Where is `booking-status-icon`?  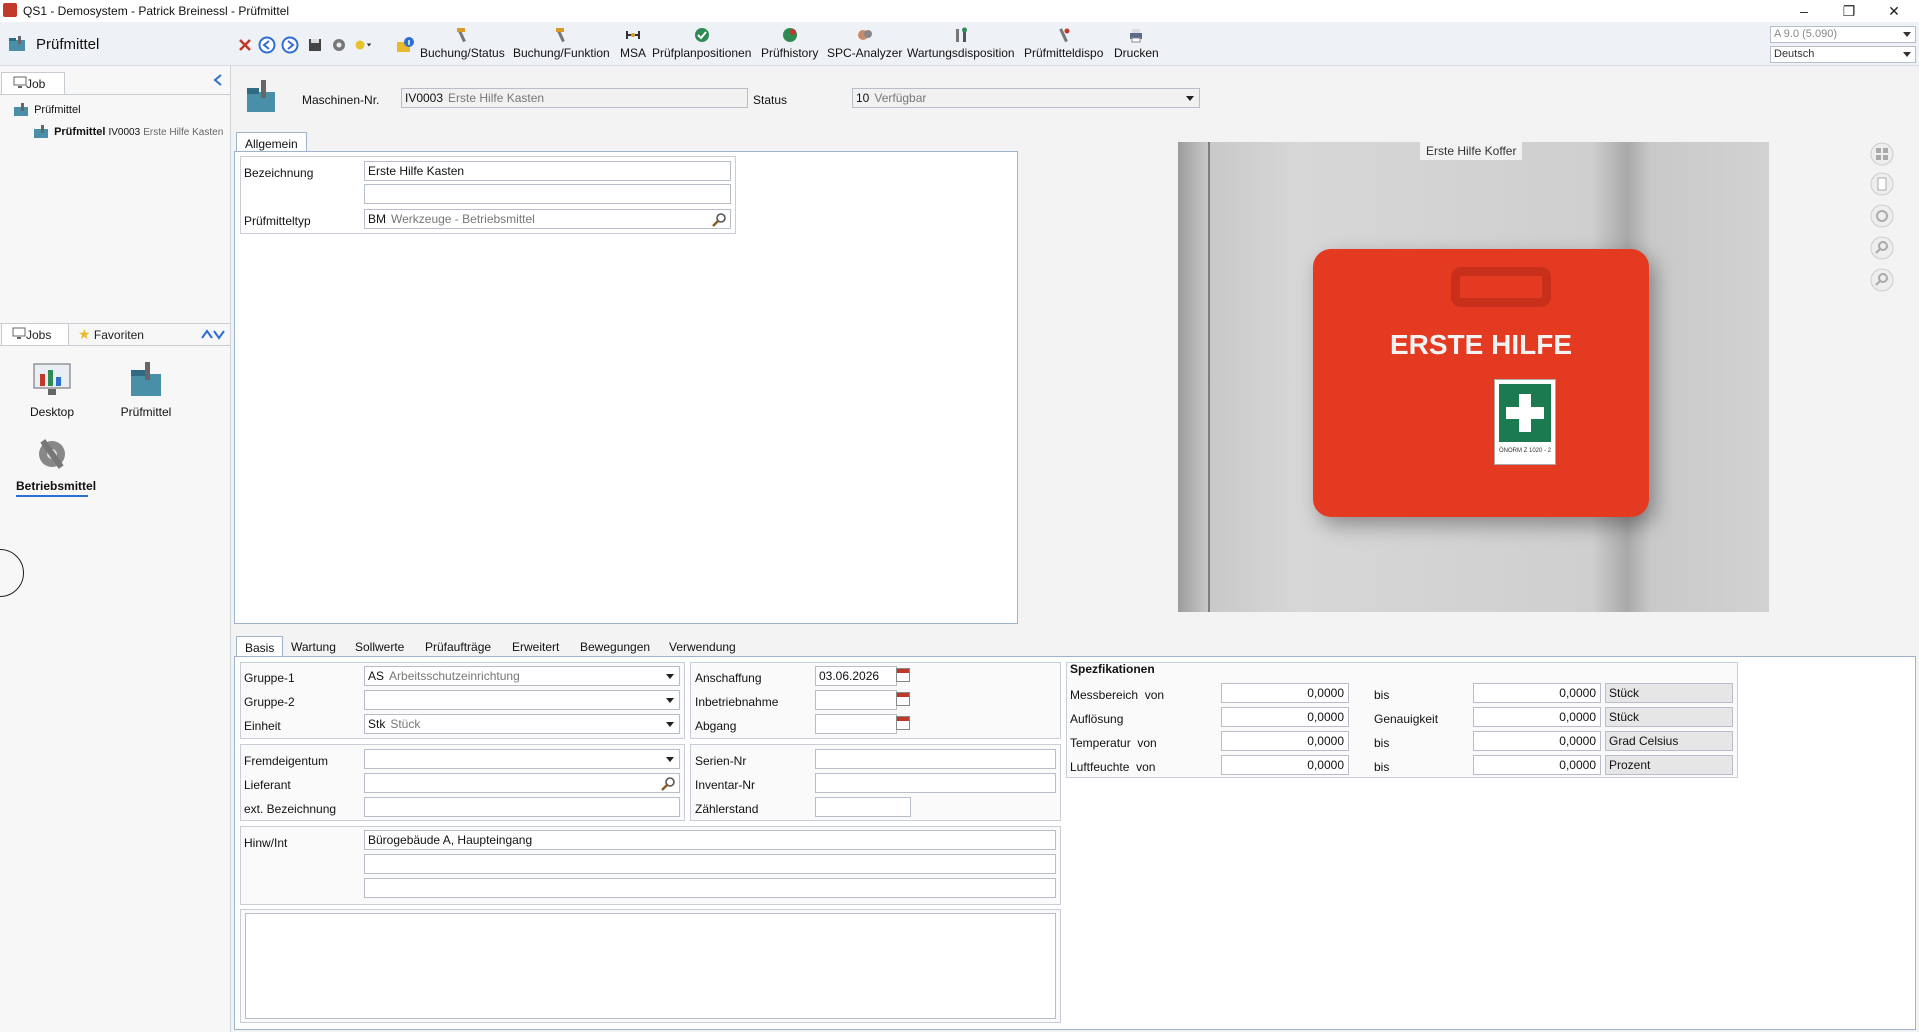 booking-status-icon is located at coordinates (462, 35).